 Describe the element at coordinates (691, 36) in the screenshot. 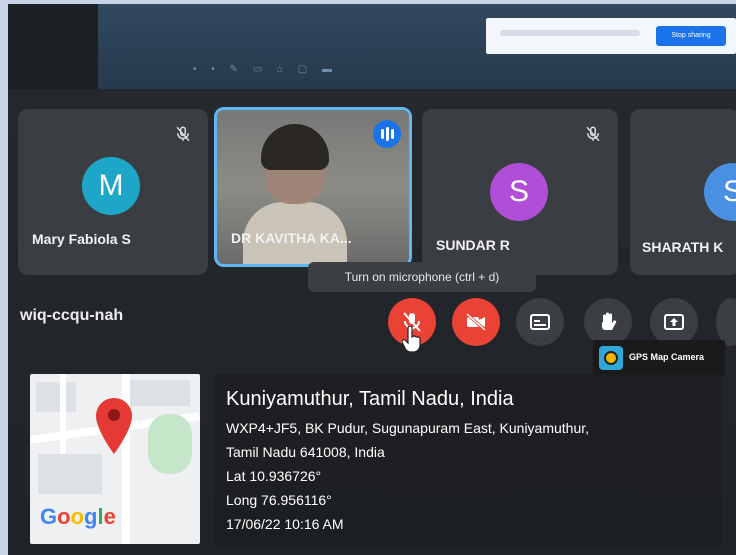

I see `stop-sharing-button: Stop sharing` at that location.